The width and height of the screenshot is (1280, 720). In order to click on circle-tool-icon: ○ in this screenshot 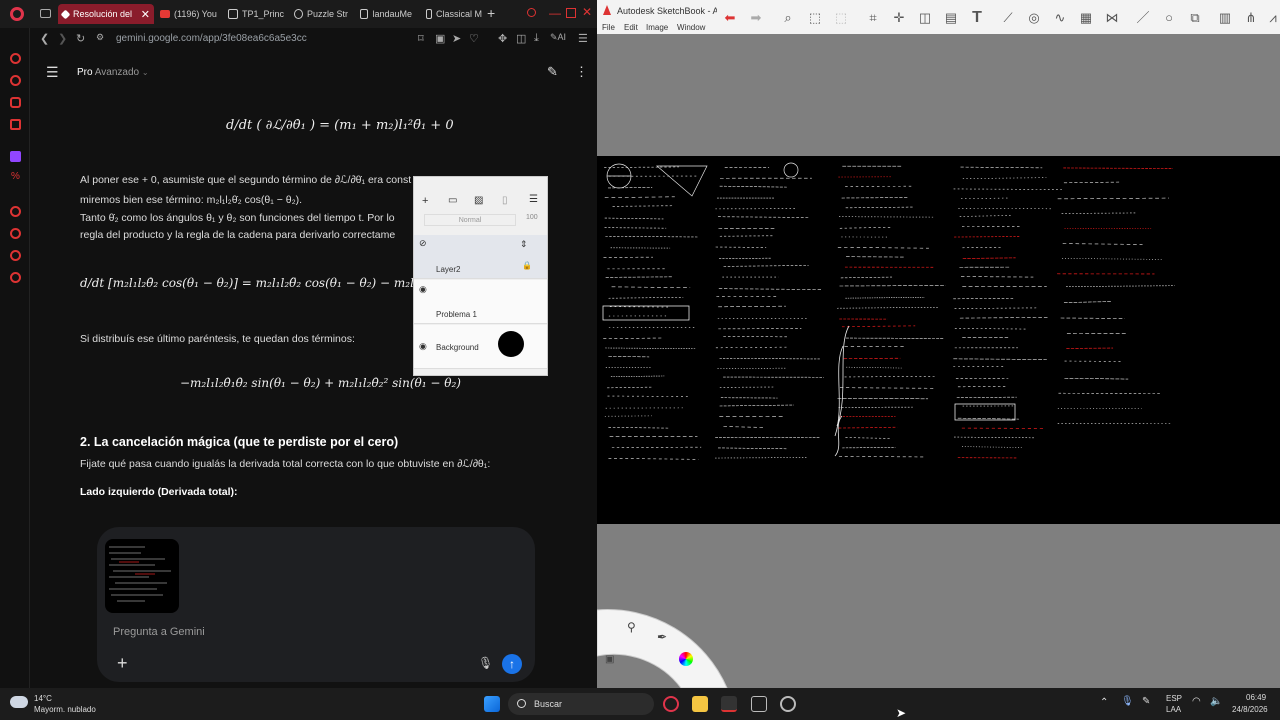, I will do `click(1169, 18)`.